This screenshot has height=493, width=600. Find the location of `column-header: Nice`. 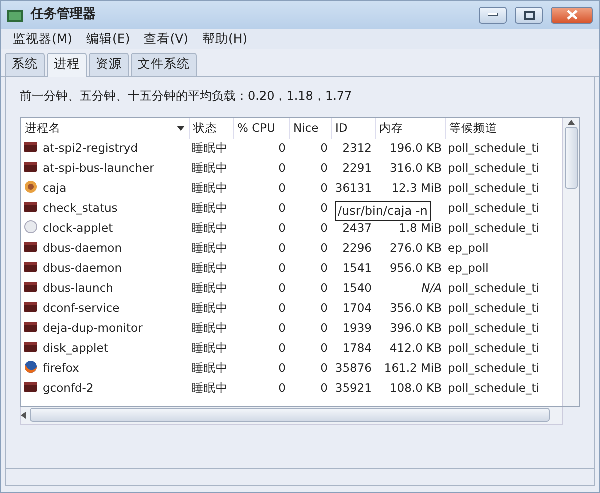

column-header: Nice is located at coordinates (306, 127).